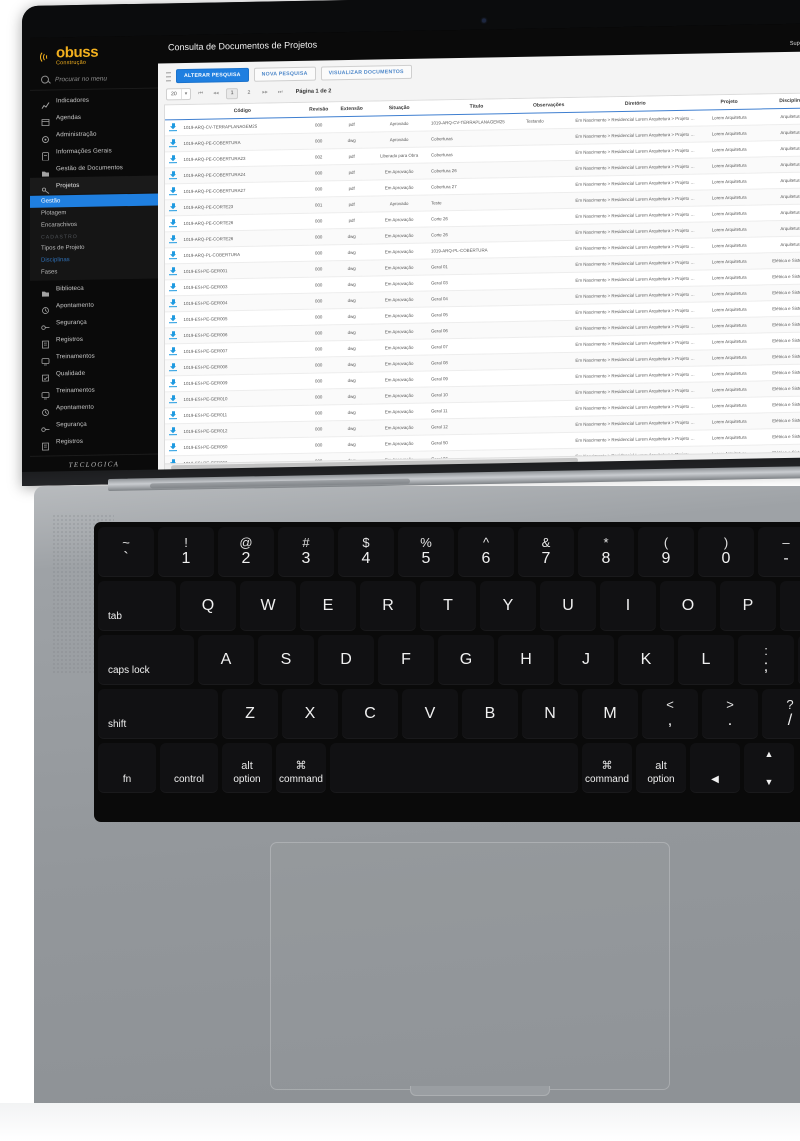 This screenshot has width=800, height=1141. Describe the element at coordinates (666, 552) in the screenshot. I see `key-9: (9` at that location.